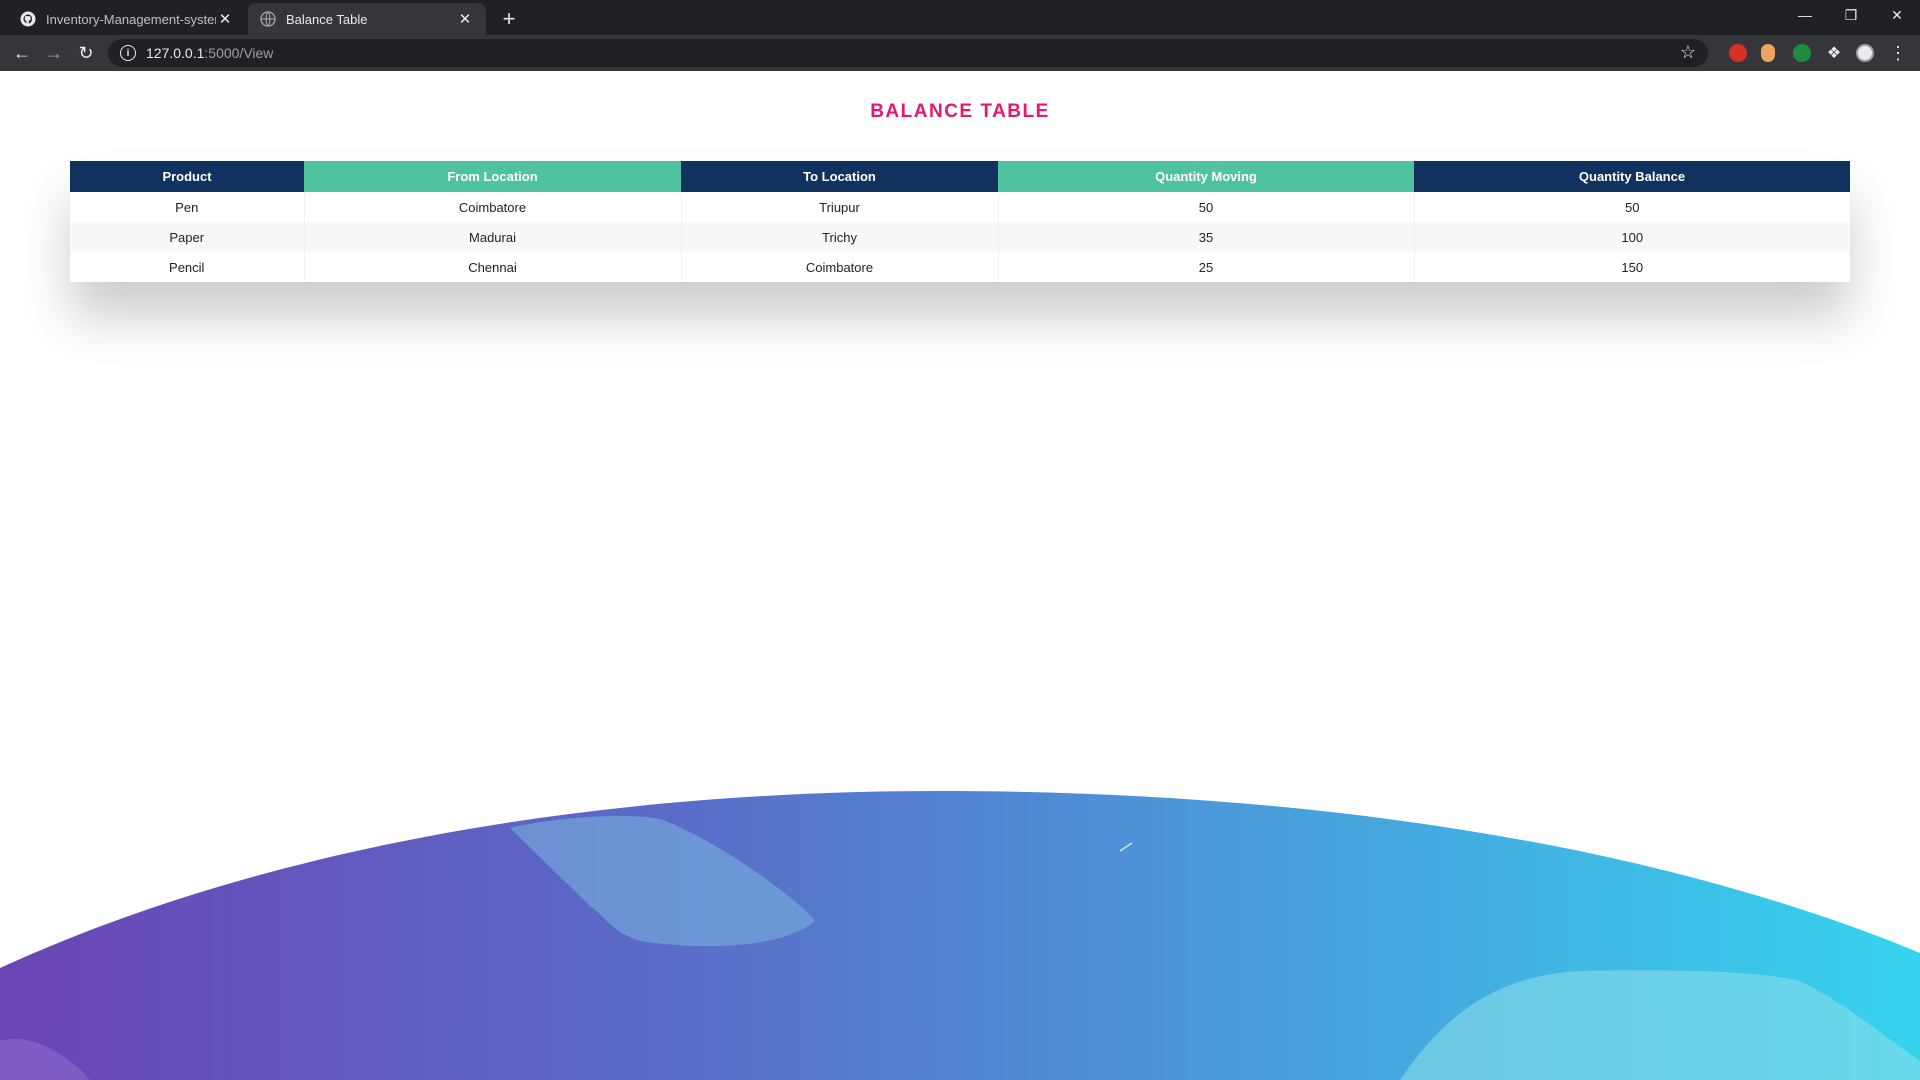 Image resolution: width=1920 pixels, height=1080 pixels. Describe the element at coordinates (175, 53) in the screenshot. I see `url-host: 127.0.0.1` at that location.